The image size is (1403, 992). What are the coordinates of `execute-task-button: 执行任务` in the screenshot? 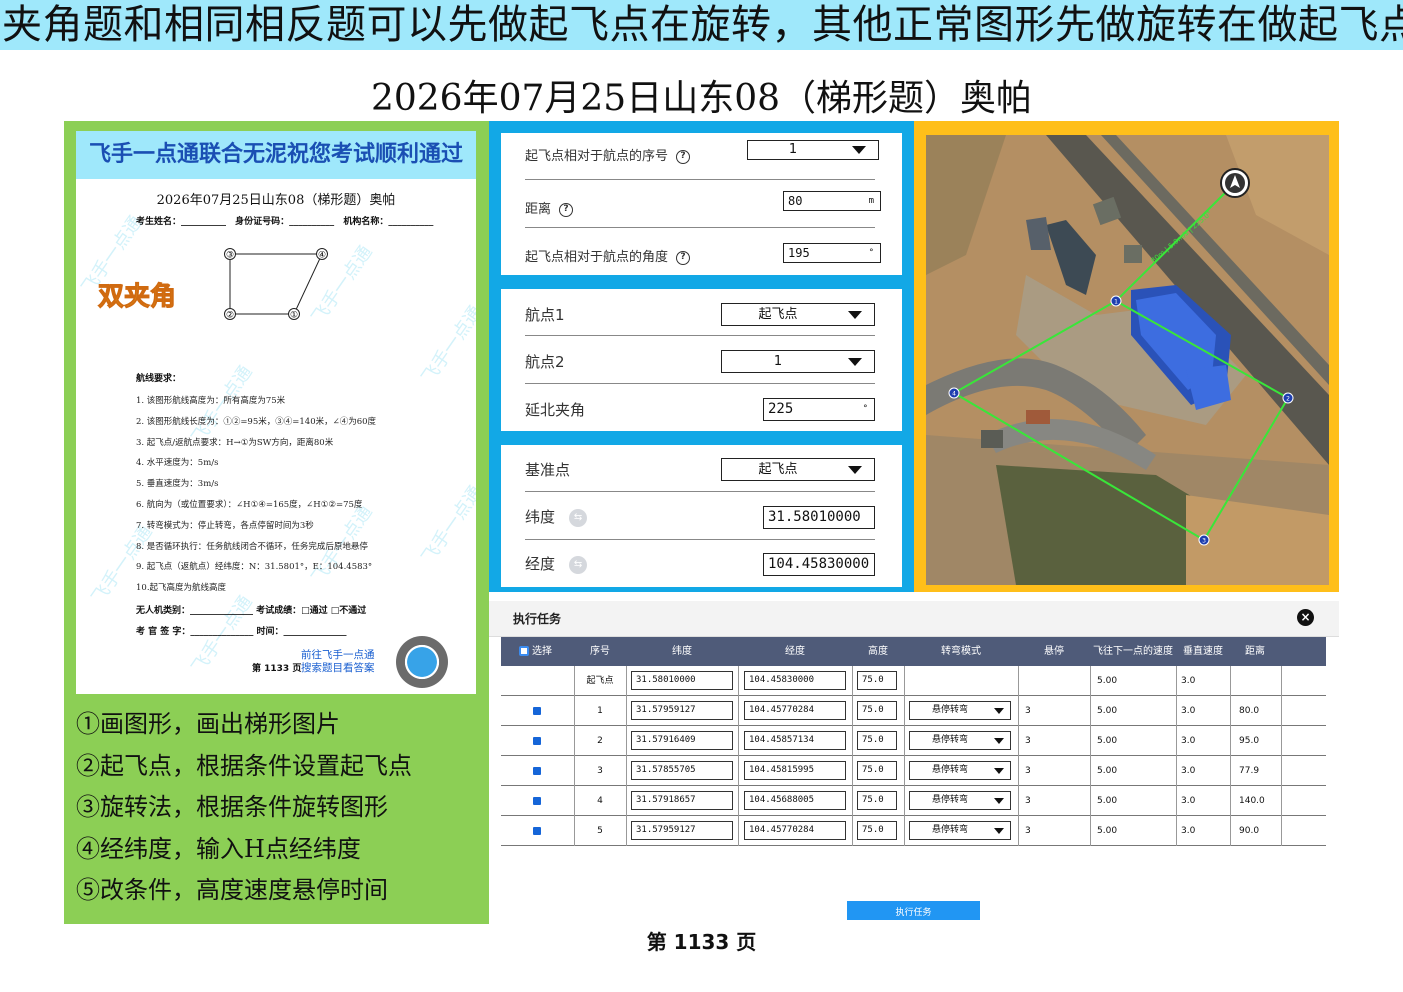 It's located at (913, 910).